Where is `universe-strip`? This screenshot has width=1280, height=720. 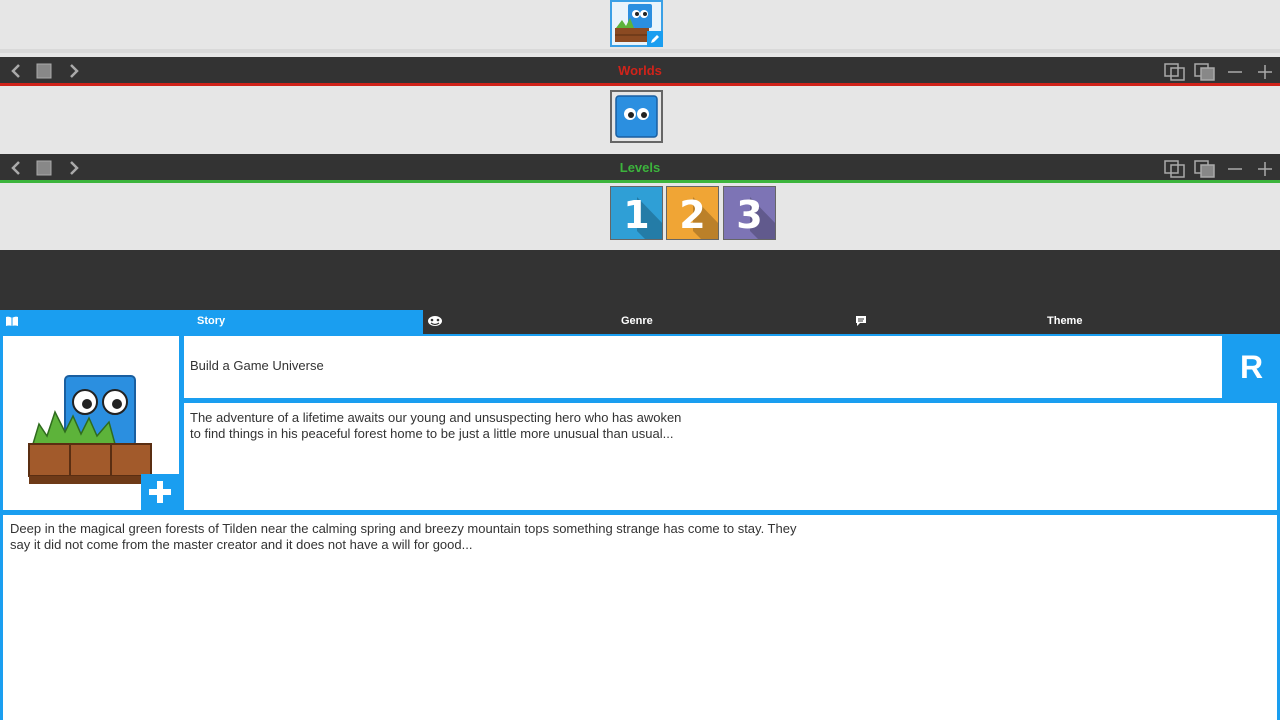
universe-strip is located at coordinates (640, 28).